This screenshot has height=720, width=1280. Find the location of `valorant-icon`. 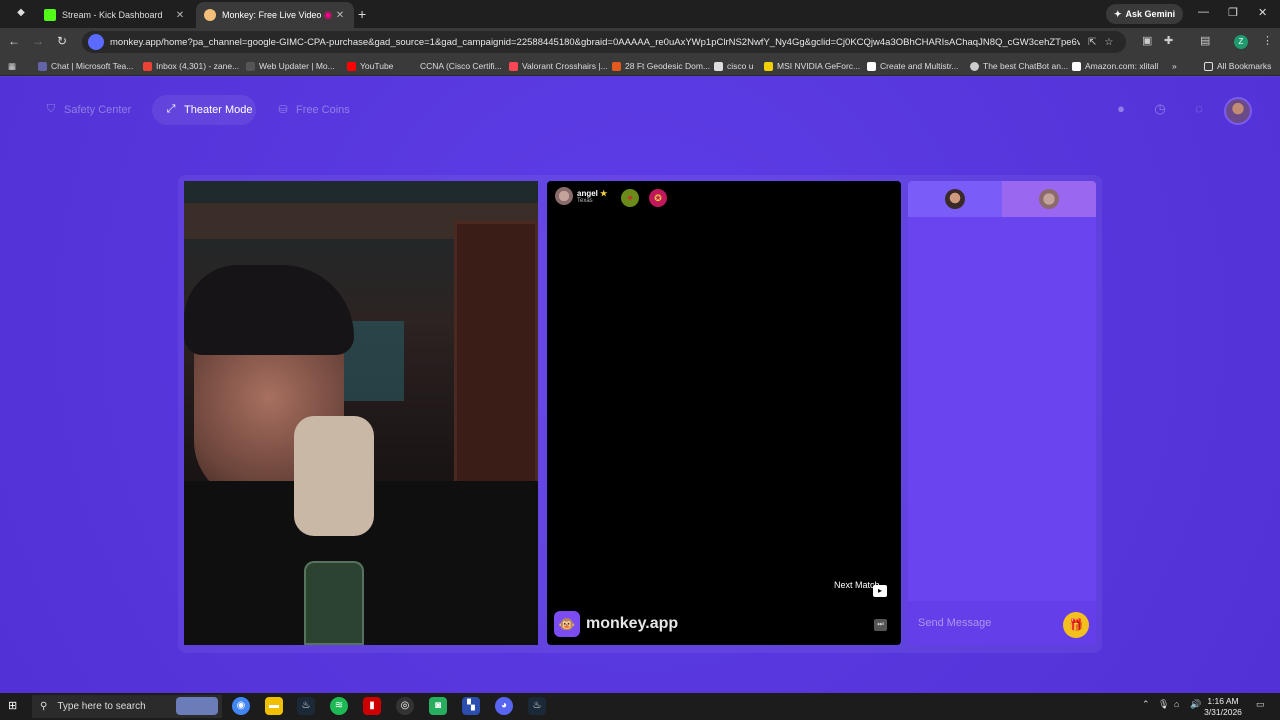

valorant-icon is located at coordinates (513, 66).